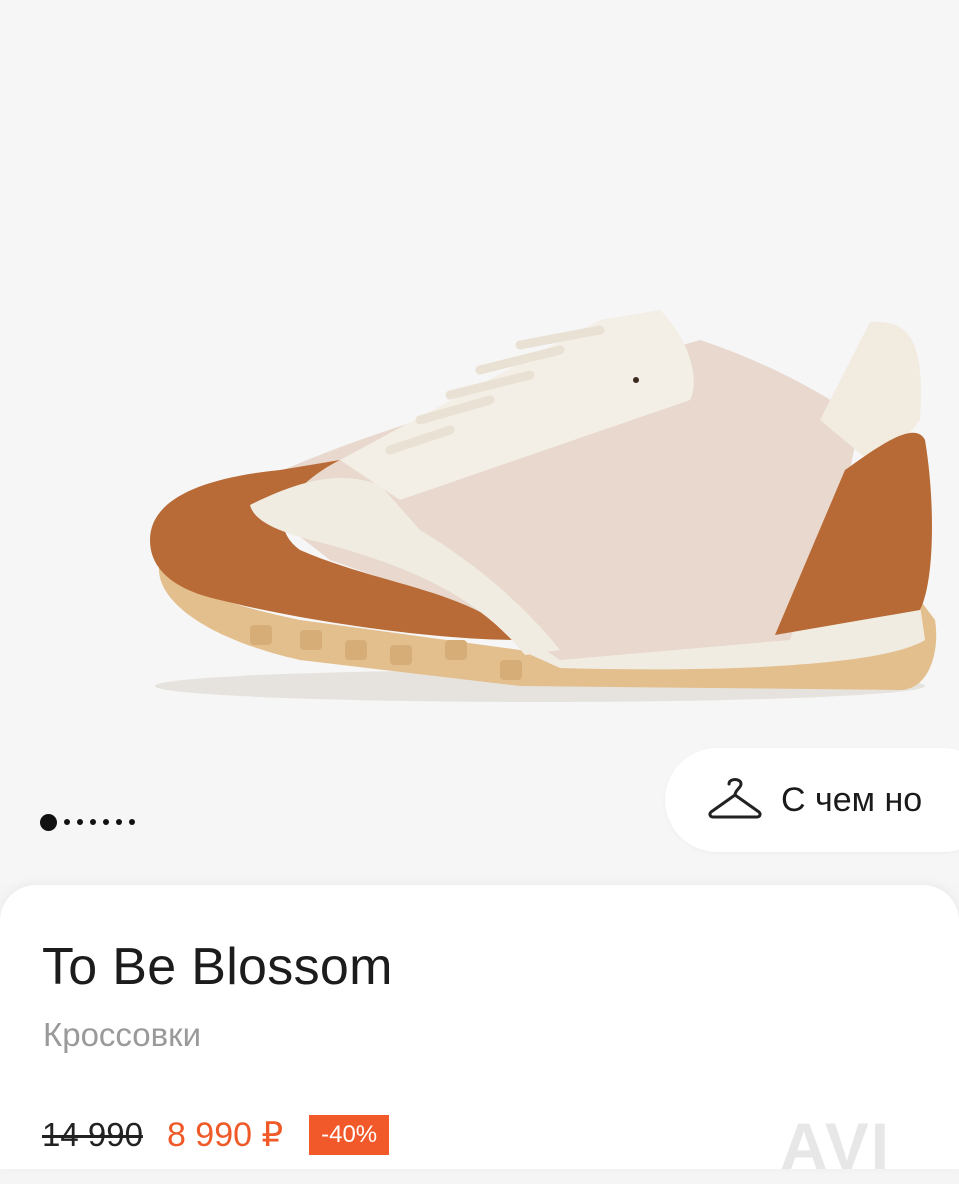  Describe the element at coordinates (217, 967) in the screenshot. I see `brand-name: To Be Blossom` at that location.